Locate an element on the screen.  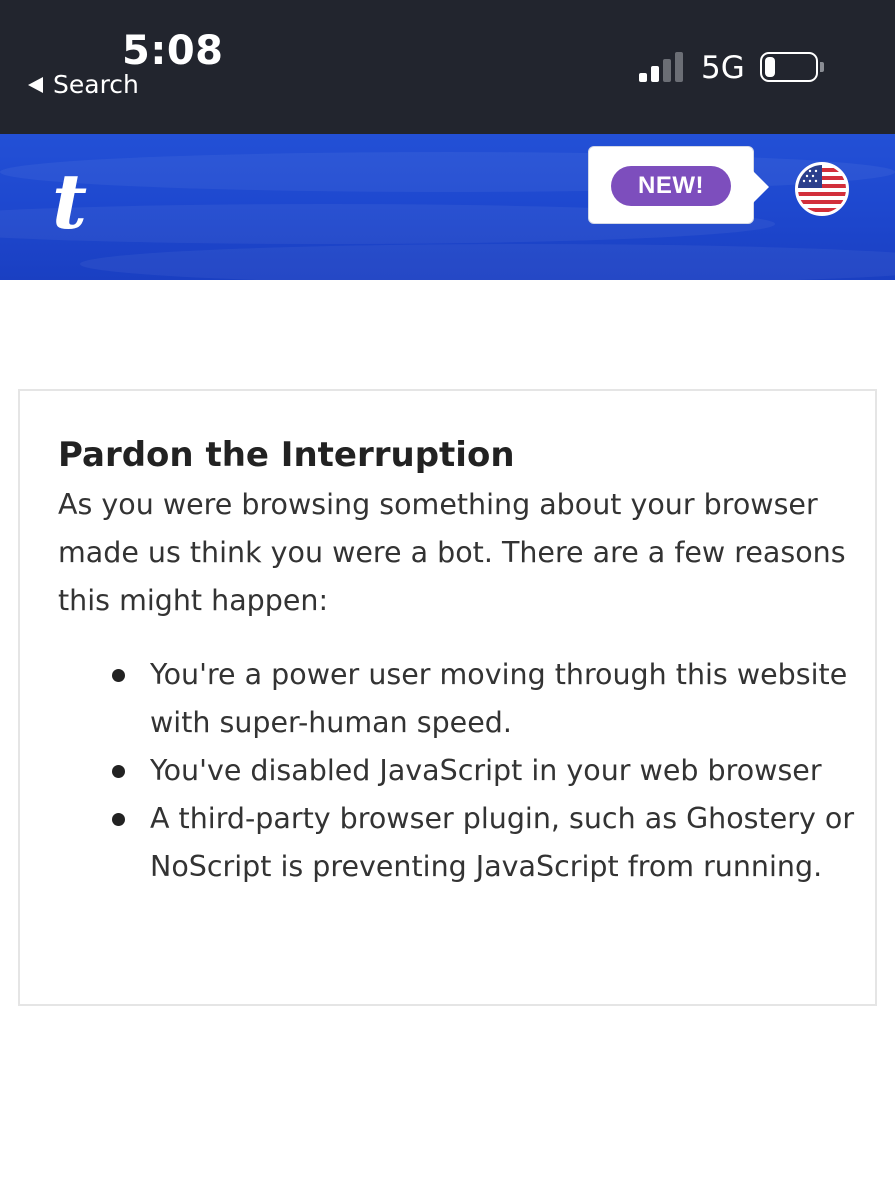
back-to-search-link: Search is located at coordinates (83, 84).